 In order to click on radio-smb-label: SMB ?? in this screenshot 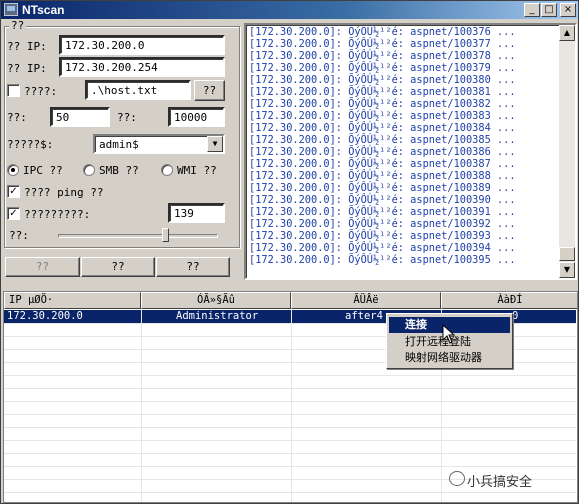, I will do `click(119, 170)`.